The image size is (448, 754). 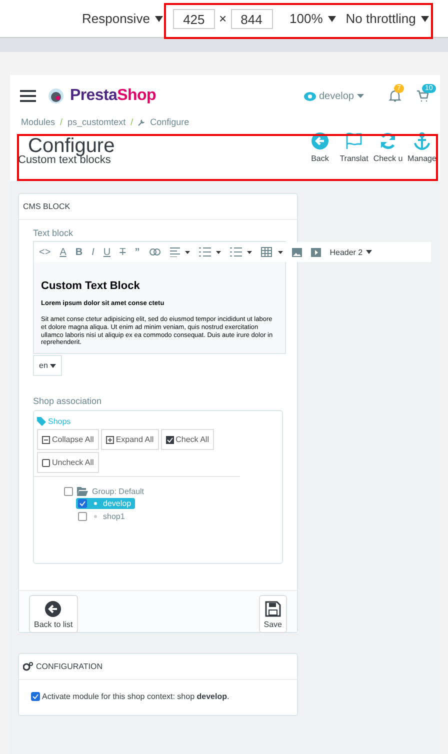 I want to click on text-color-icon: A, so click(x=63, y=252).